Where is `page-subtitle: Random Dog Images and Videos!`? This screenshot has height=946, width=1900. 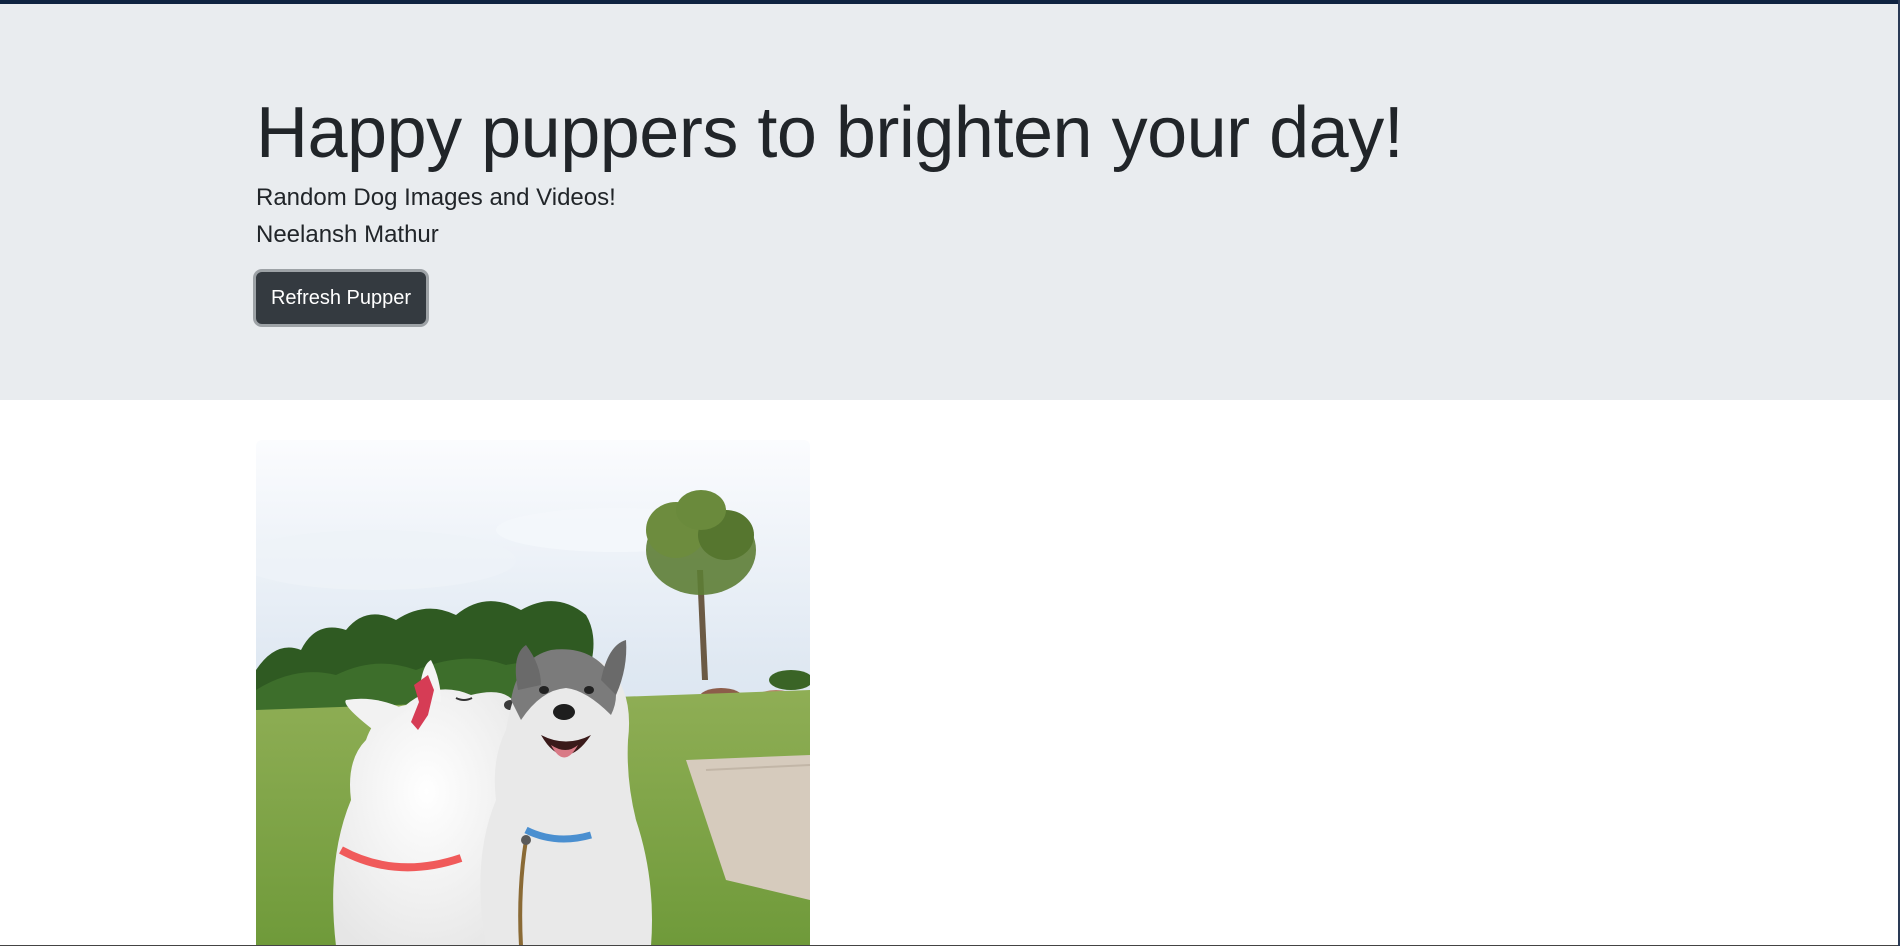
page-subtitle: Random Dog Images and Videos! is located at coordinates (436, 197).